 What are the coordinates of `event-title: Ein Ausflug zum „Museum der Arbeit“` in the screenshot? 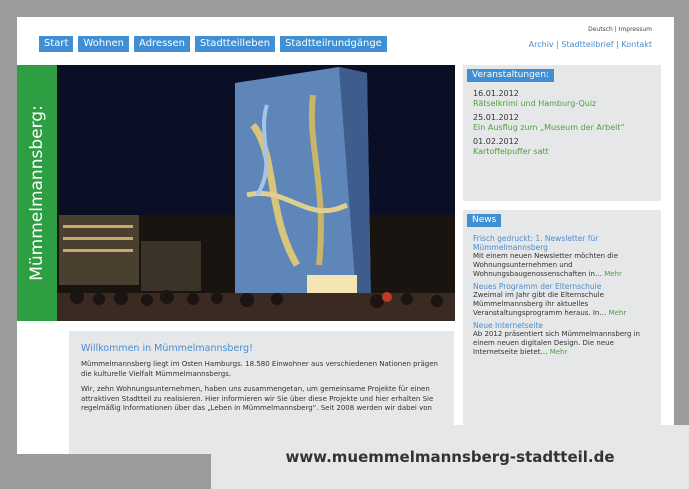 It's located at (564, 128).